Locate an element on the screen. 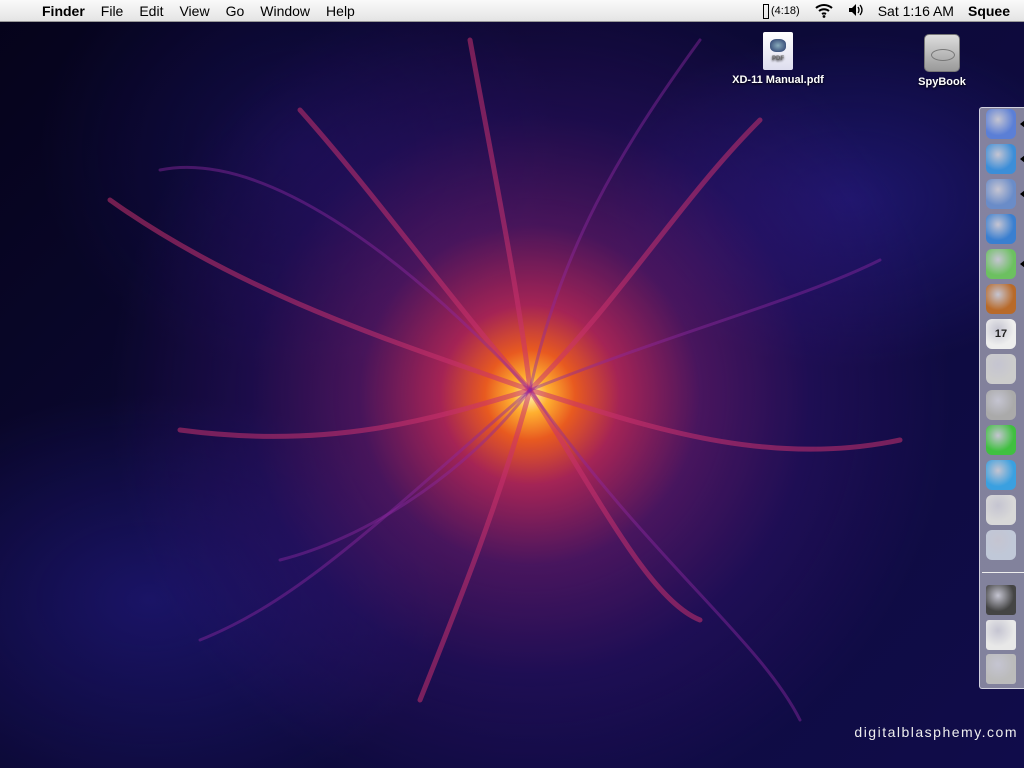  dock-item-finder is located at coordinates (1001, 124).